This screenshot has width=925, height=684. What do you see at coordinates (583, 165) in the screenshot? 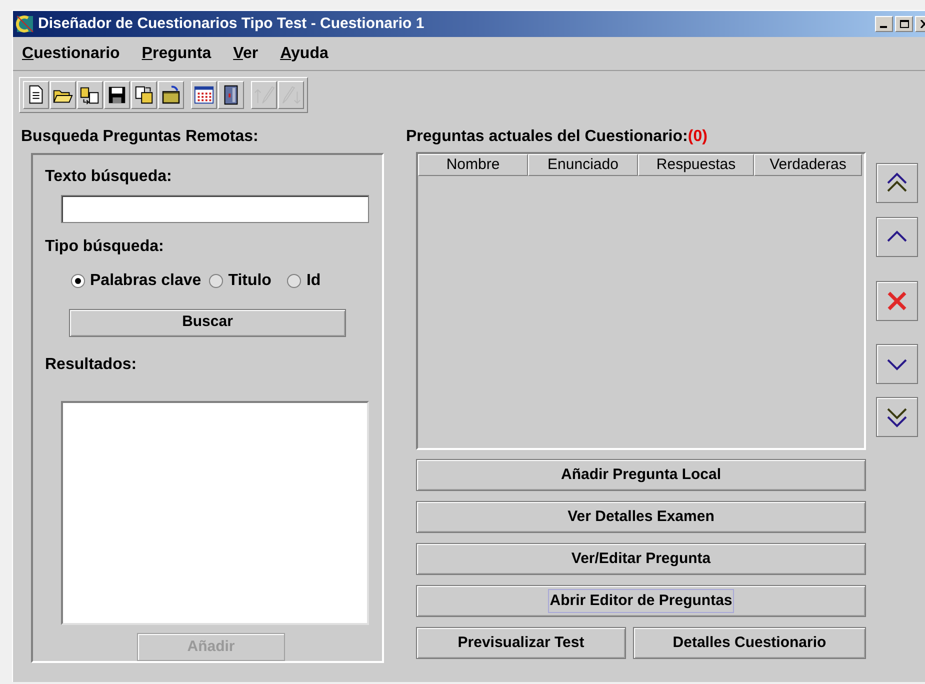
I see `column-header: Enunciado` at bounding box center [583, 165].